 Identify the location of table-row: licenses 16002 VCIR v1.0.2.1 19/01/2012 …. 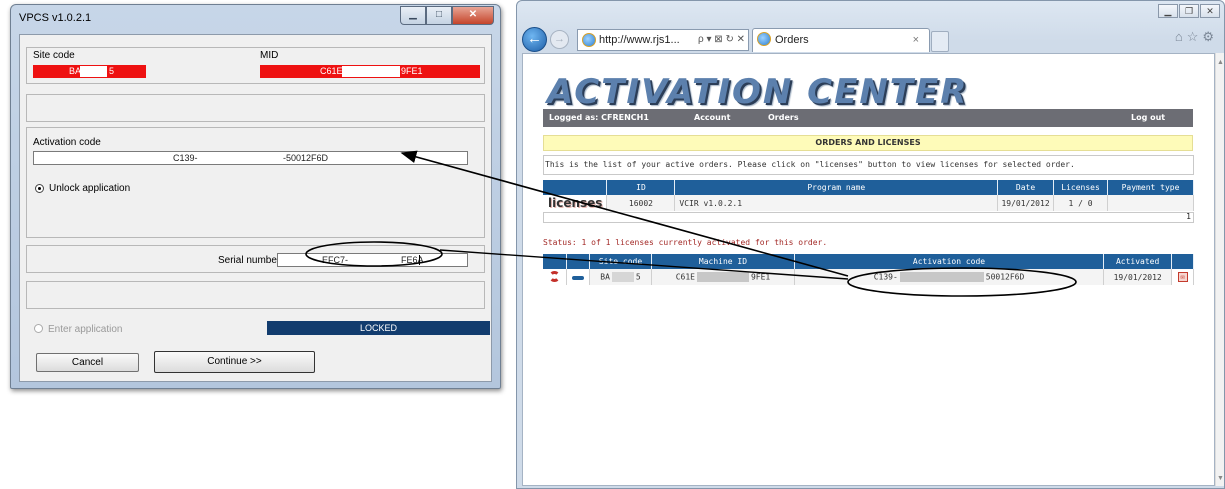
(868, 203).